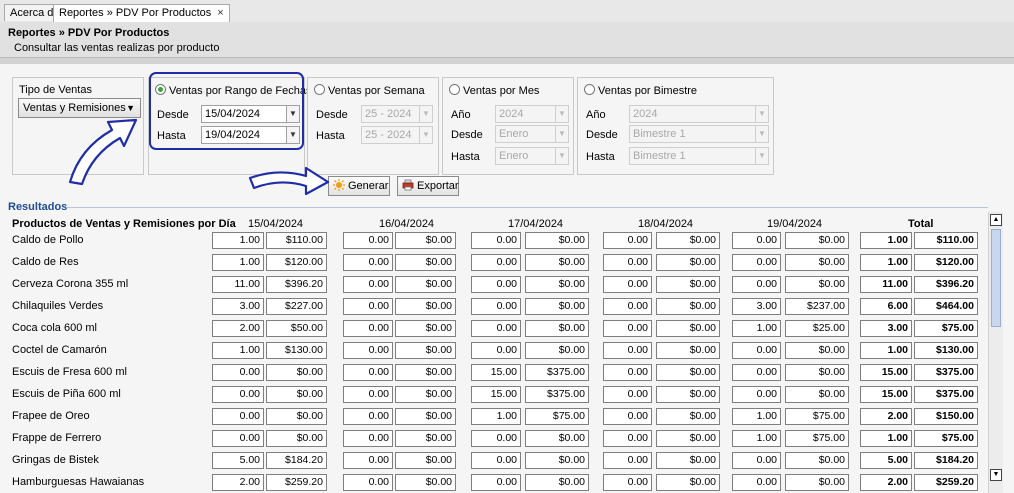 The image size is (1014, 493). Describe the element at coordinates (699, 134) in the screenshot. I see `bimestre-desde-field: Bimestre 1 ▼` at that location.